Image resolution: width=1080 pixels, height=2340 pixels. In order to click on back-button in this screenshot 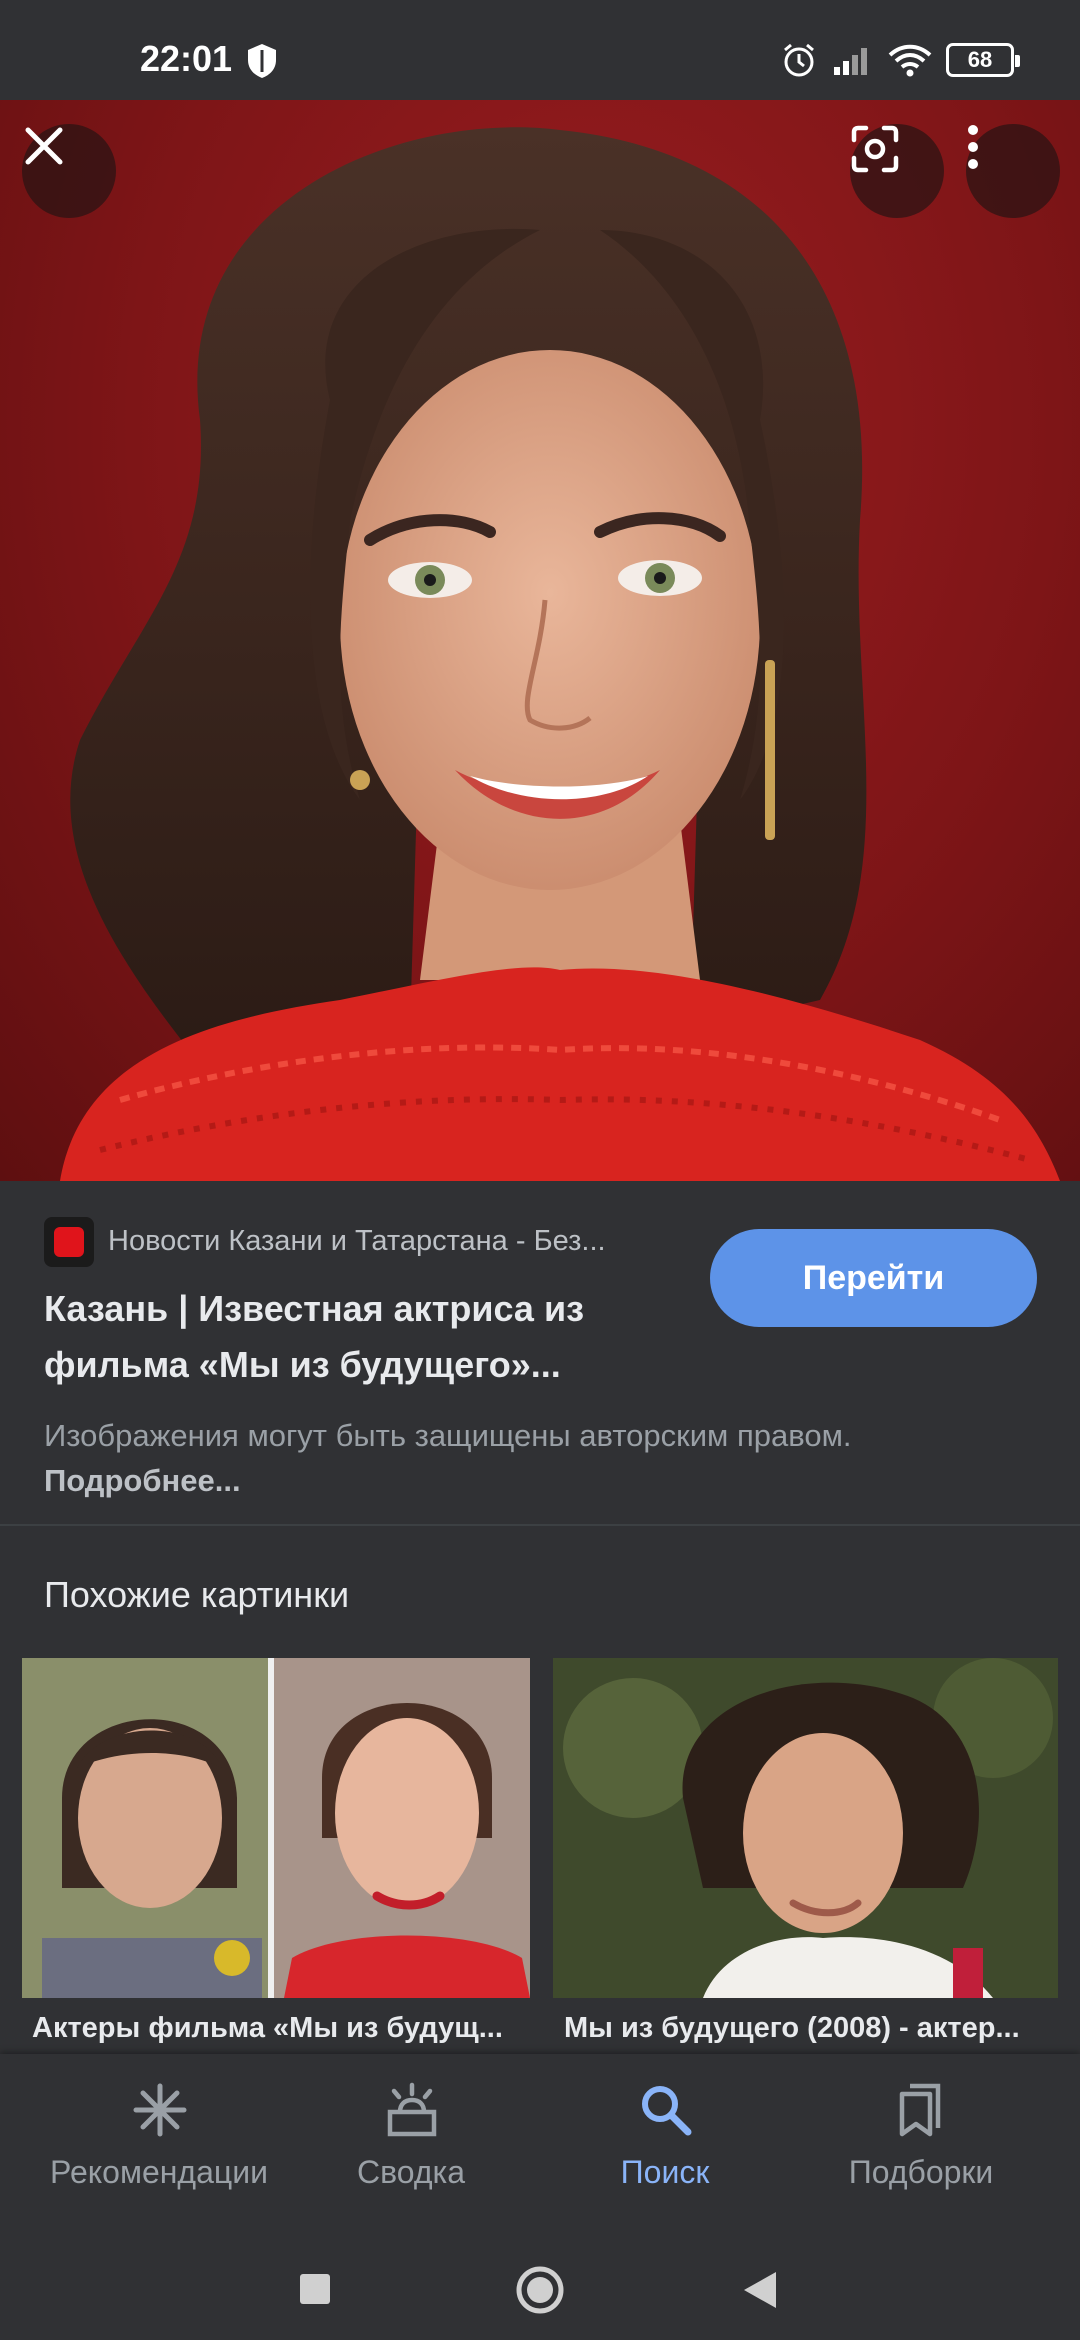, I will do `click(760, 2290)`.